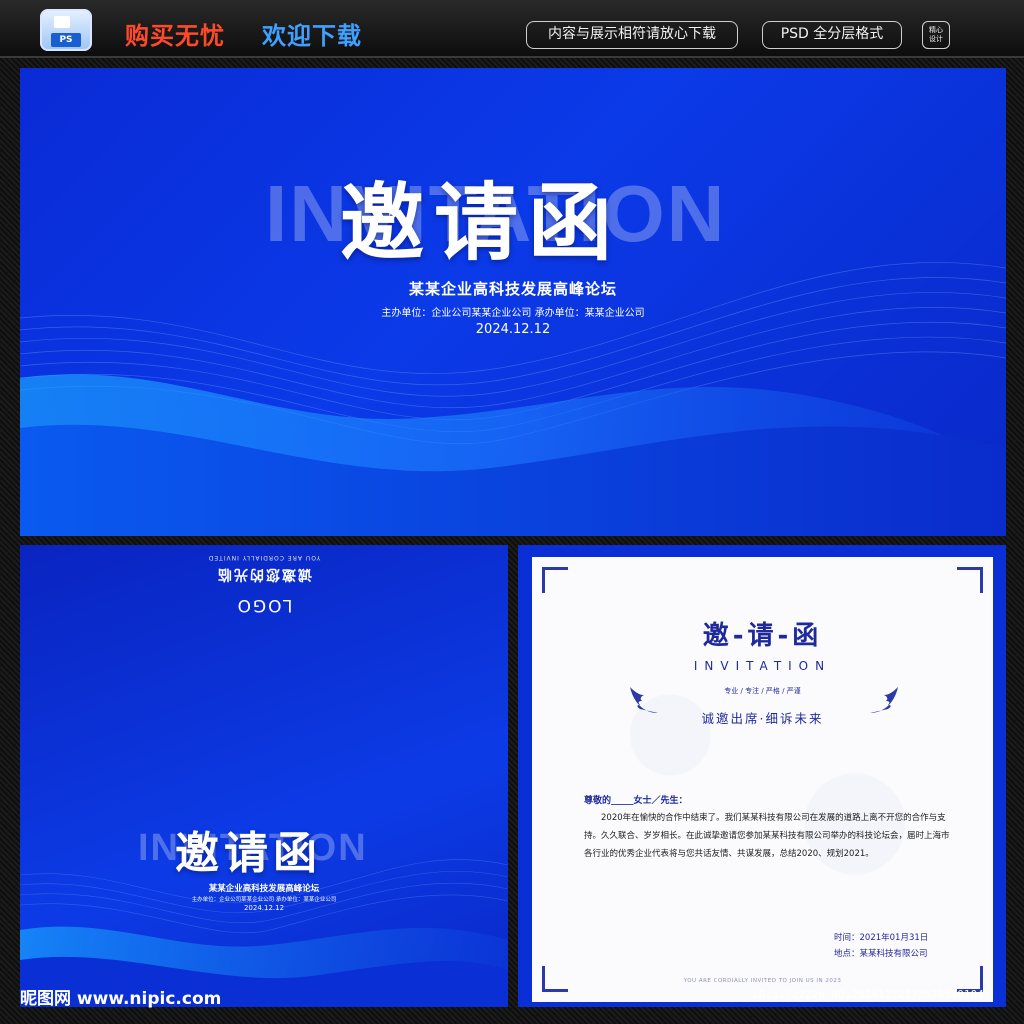 The height and width of the screenshot is (1024, 1024). I want to click on card-date: 2024.12.12, so click(264, 908).